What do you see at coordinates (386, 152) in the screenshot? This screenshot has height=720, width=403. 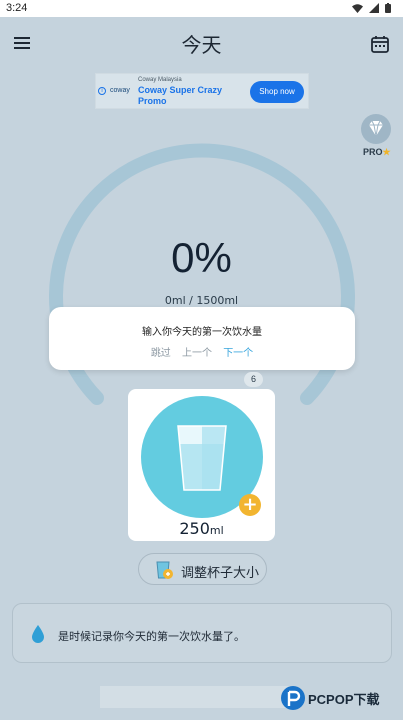 I see `pro-star-icon: ★` at bounding box center [386, 152].